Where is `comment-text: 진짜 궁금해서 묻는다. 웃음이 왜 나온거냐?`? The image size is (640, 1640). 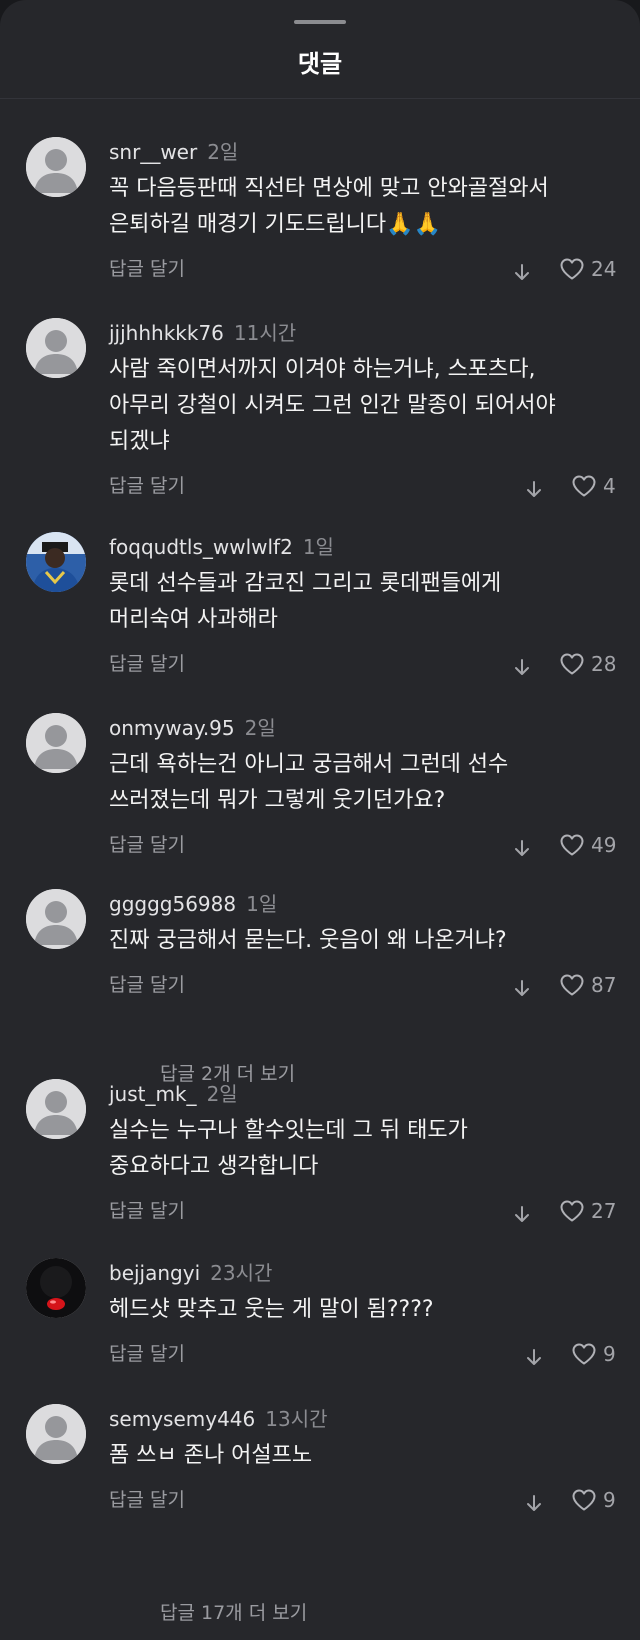
comment-text: 진짜 궁금해서 묻는다. 웃음이 왜 나온거냐? is located at coordinates (359, 941).